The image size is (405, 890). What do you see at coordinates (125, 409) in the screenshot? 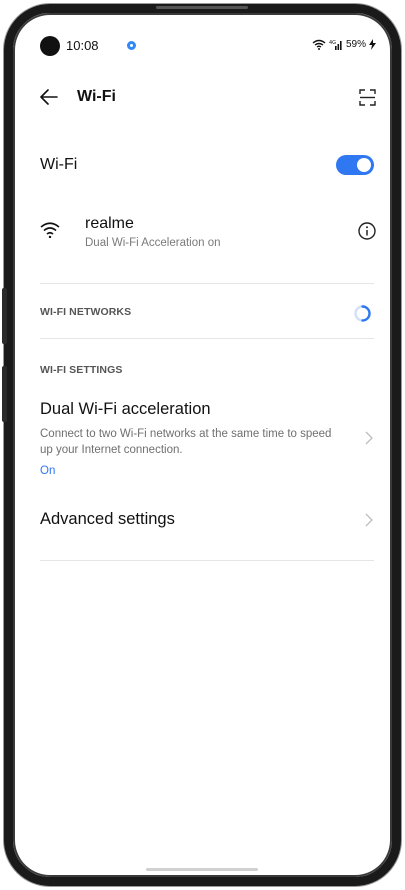
I see `dual-wifi-title: Dual Wi-Fi acceleration` at bounding box center [125, 409].